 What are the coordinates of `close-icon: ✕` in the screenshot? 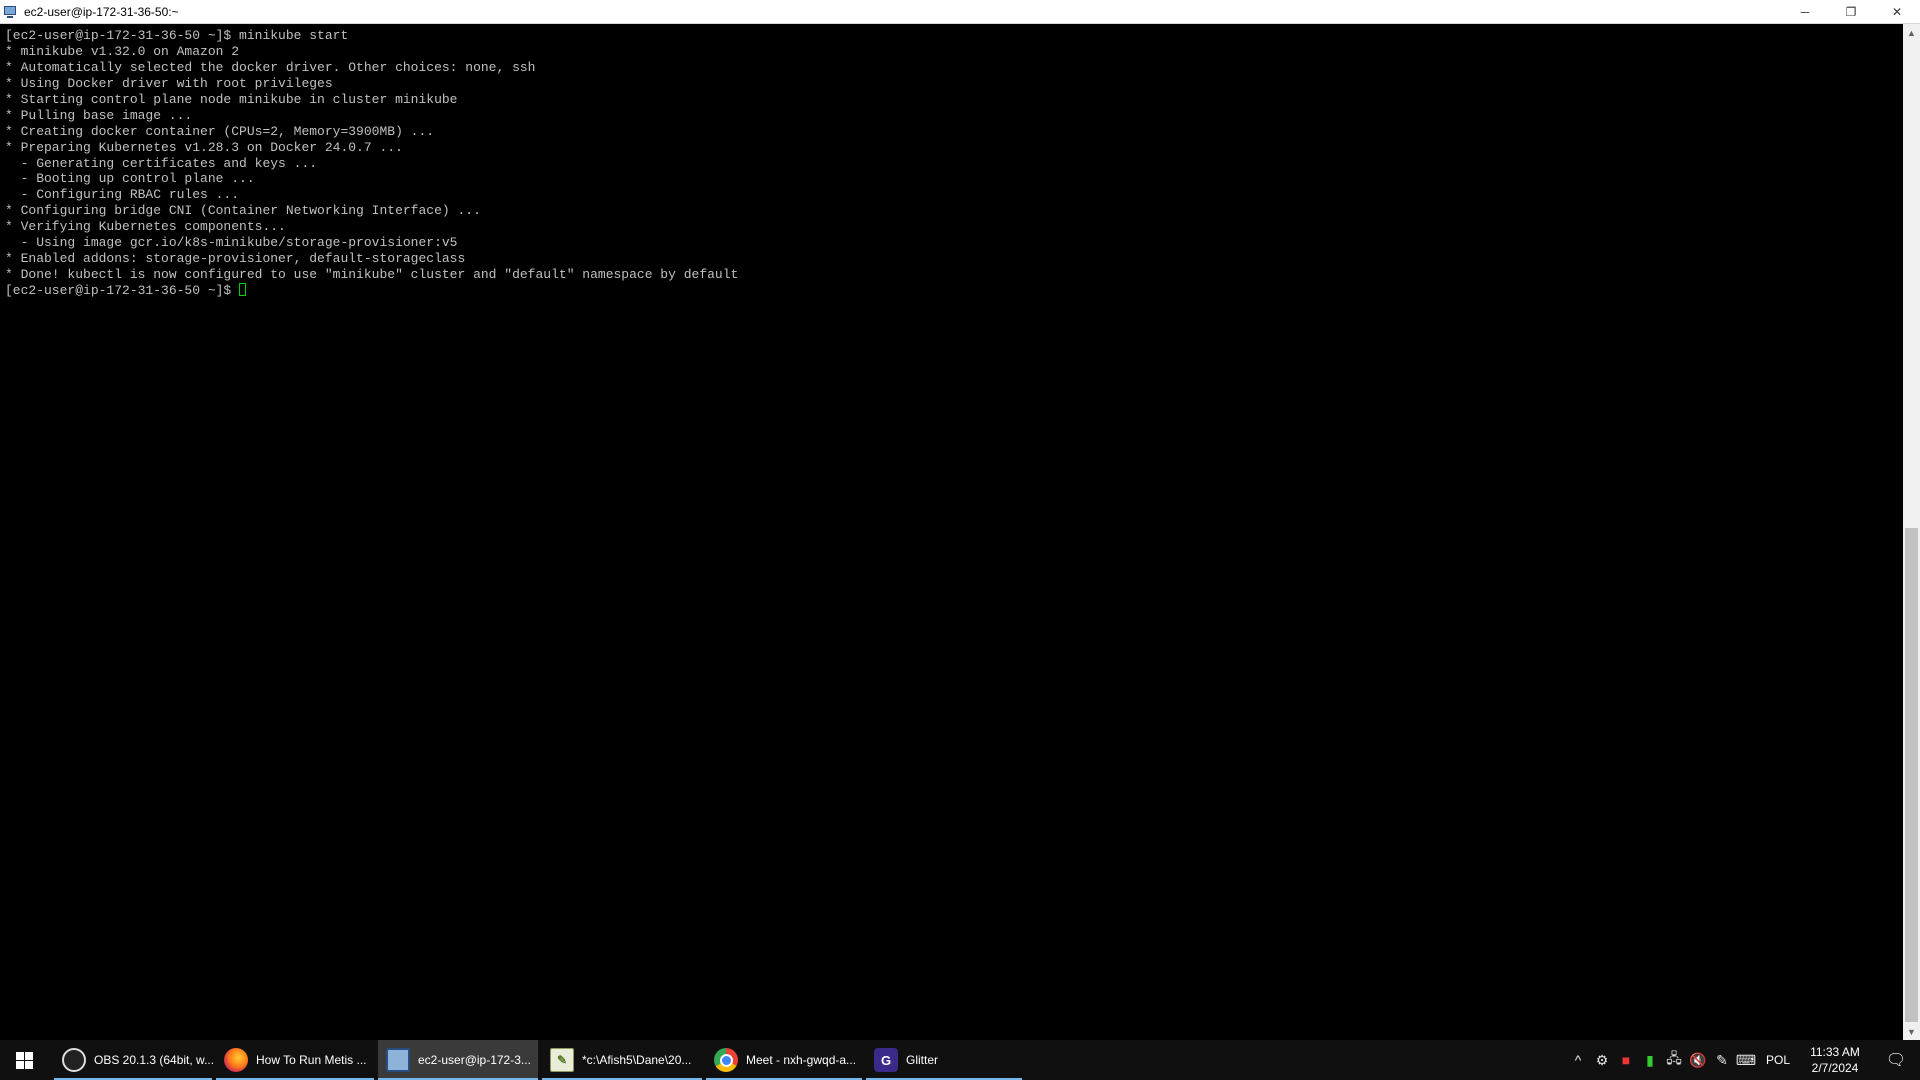 It's located at (1897, 11).